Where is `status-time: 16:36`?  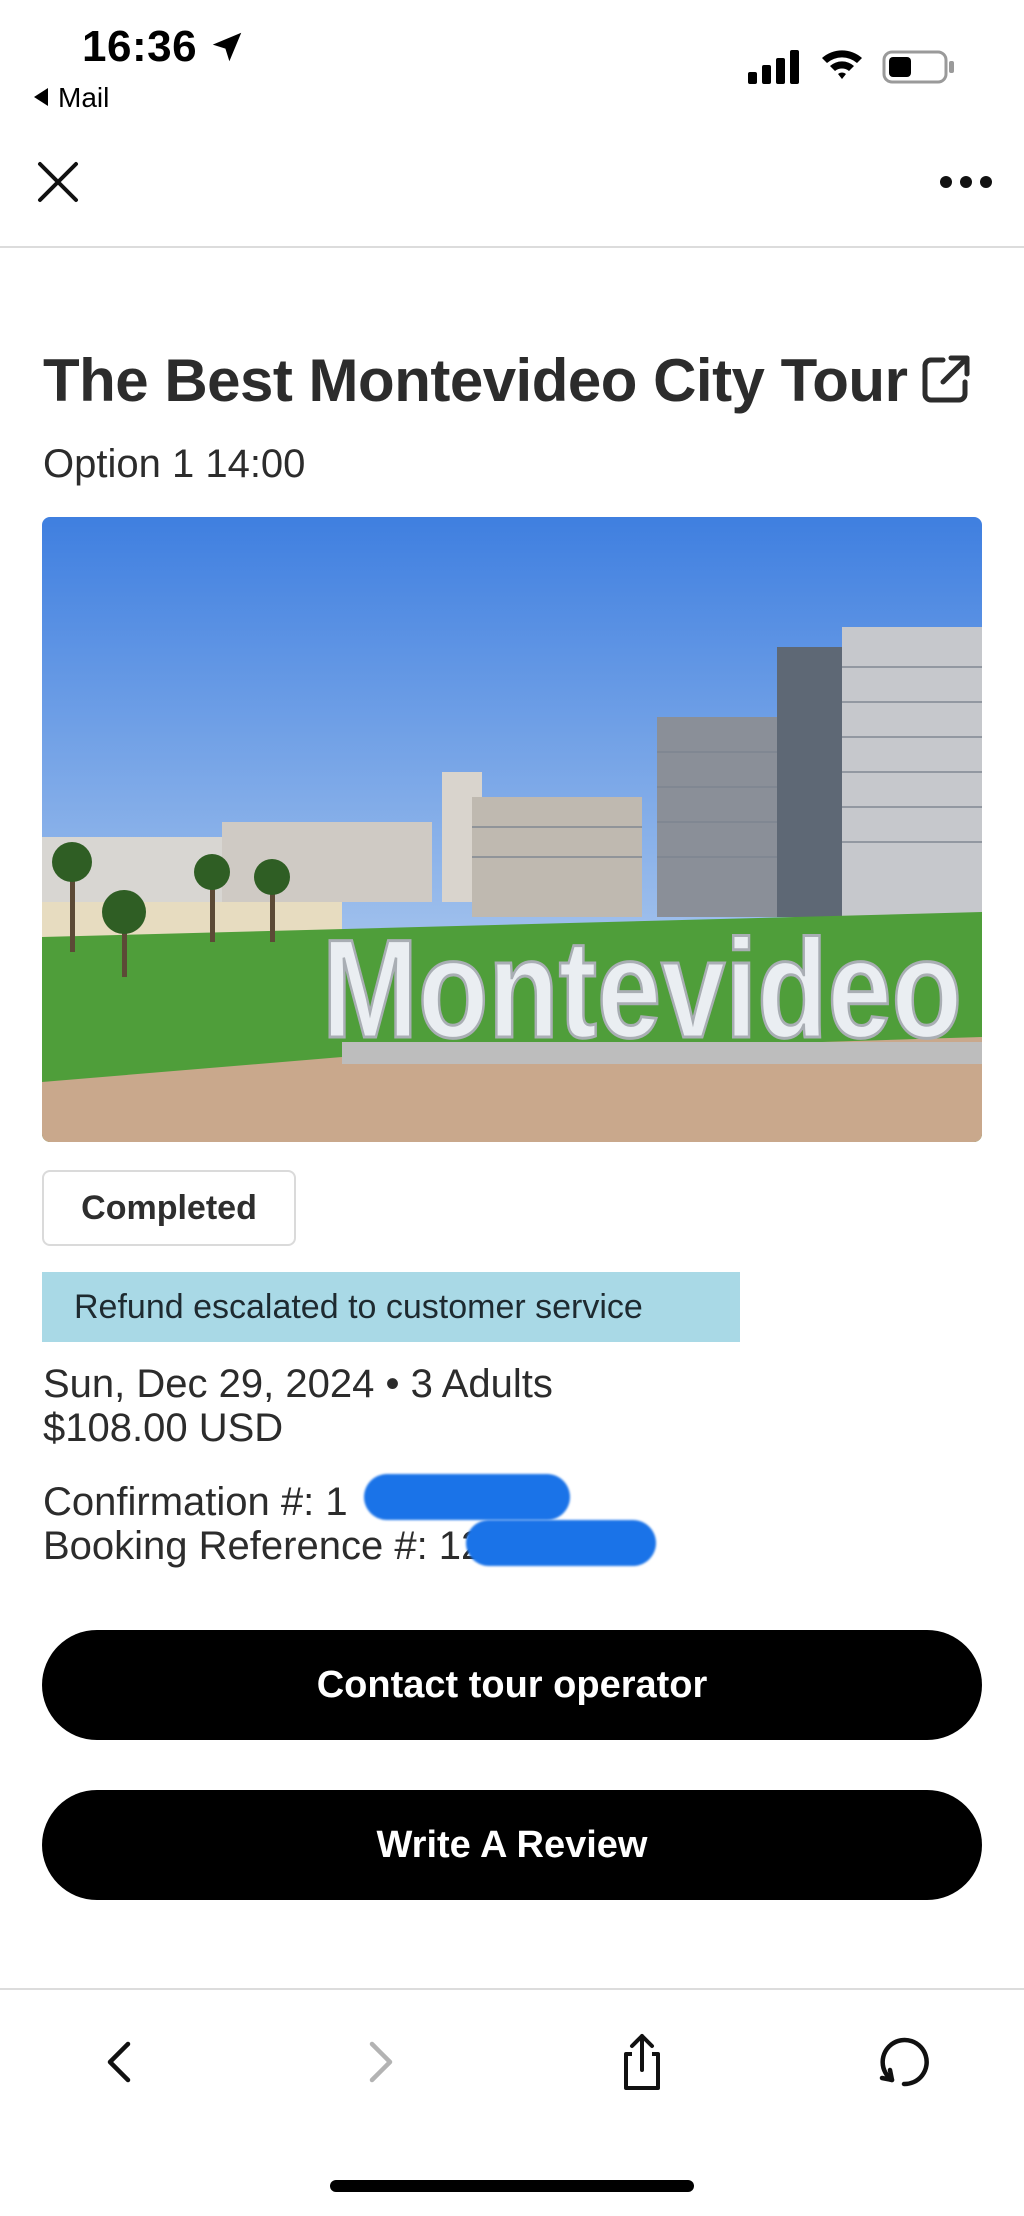 status-time: 16:36 is located at coordinates (140, 46).